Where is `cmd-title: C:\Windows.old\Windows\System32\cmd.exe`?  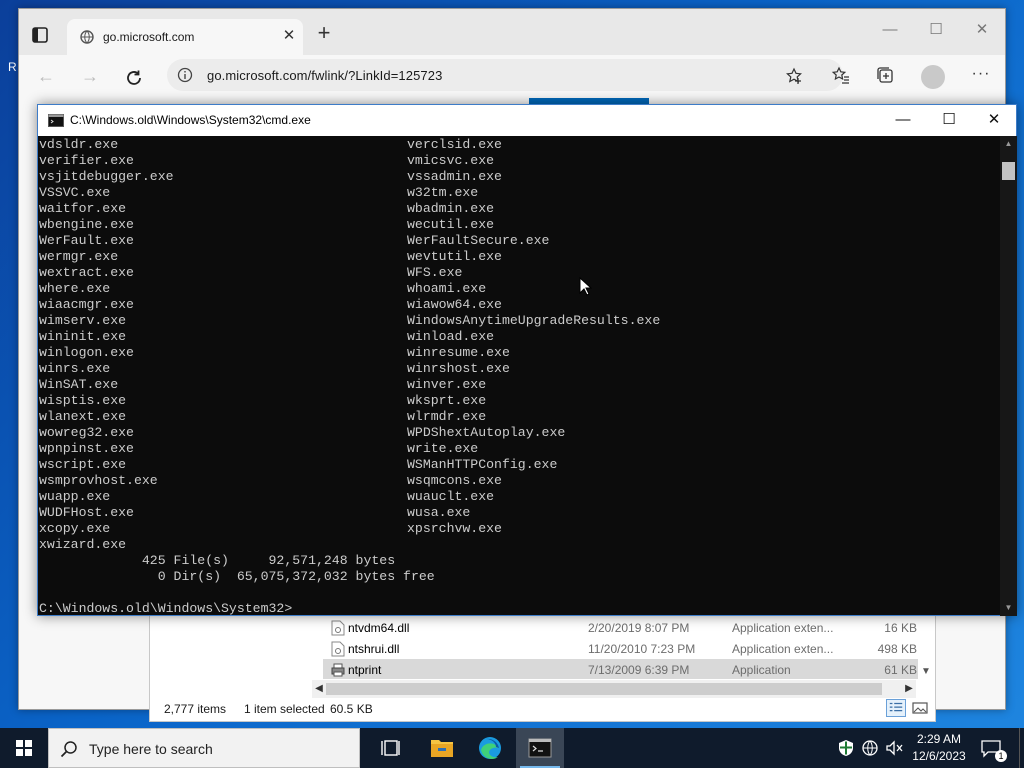
cmd-title: C:\Windows.old\Windows\System32\cmd.exe is located at coordinates (190, 120).